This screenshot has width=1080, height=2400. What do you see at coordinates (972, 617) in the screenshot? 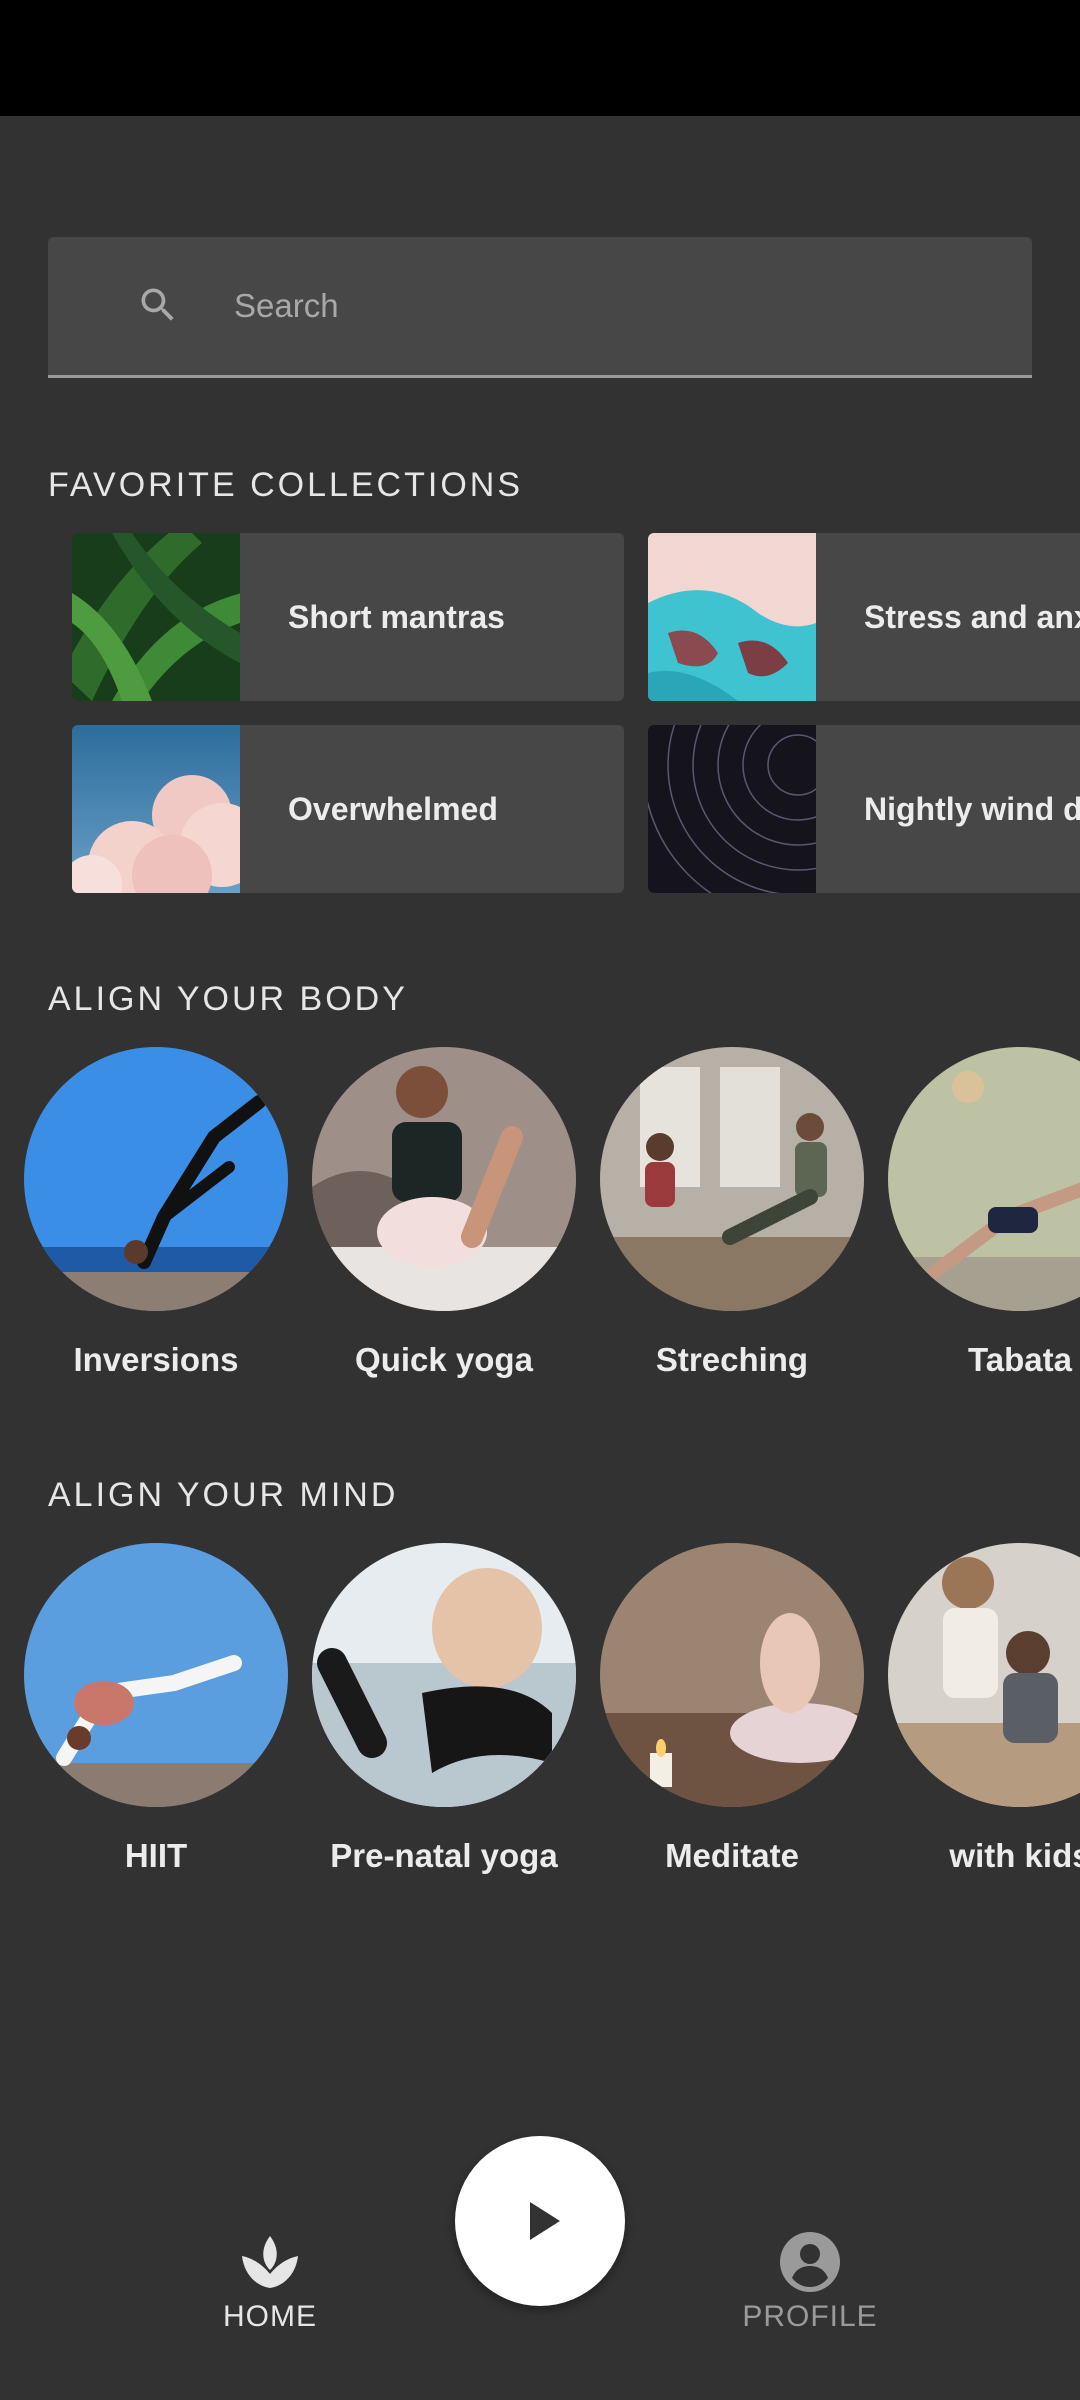
I see `collection-label: Stress and anxiety` at bounding box center [972, 617].